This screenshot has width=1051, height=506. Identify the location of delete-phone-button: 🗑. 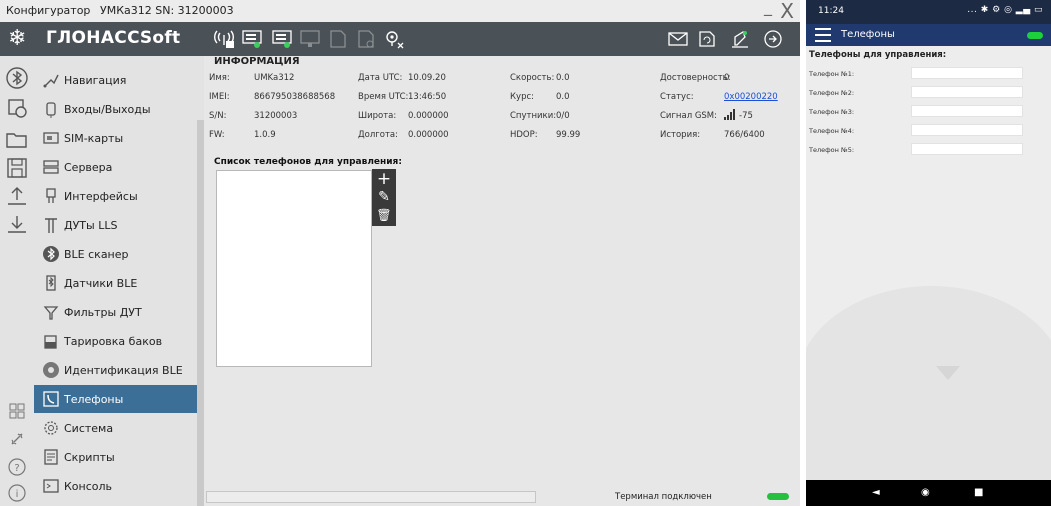
(384, 215).